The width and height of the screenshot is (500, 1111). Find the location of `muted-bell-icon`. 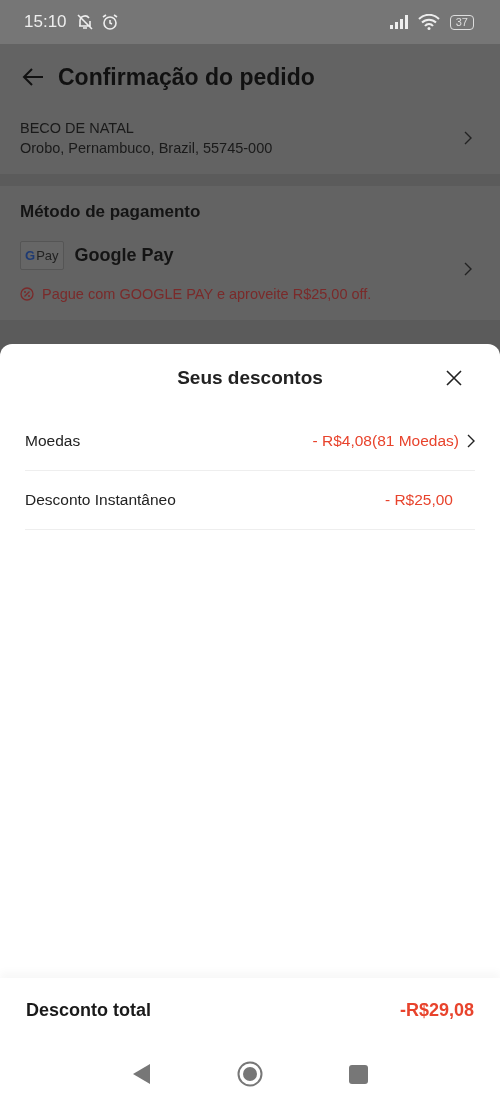

muted-bell-icon is located at coordinates (84, 22).